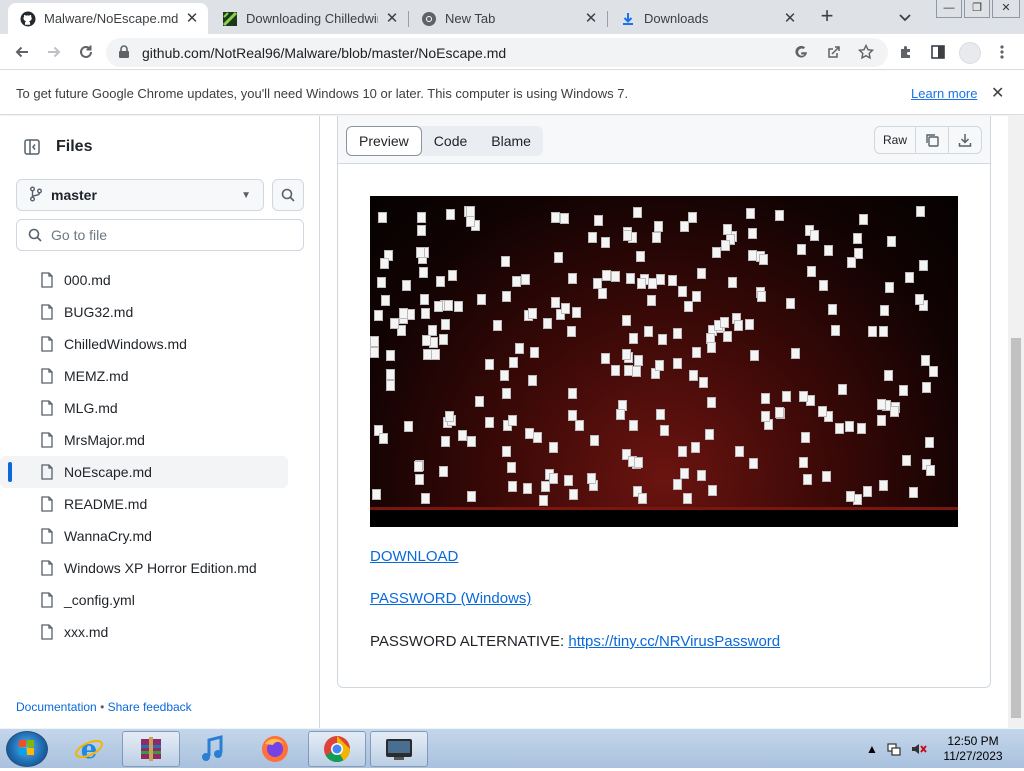  I want to click on file-name: xxx.md, so click(86, 632).